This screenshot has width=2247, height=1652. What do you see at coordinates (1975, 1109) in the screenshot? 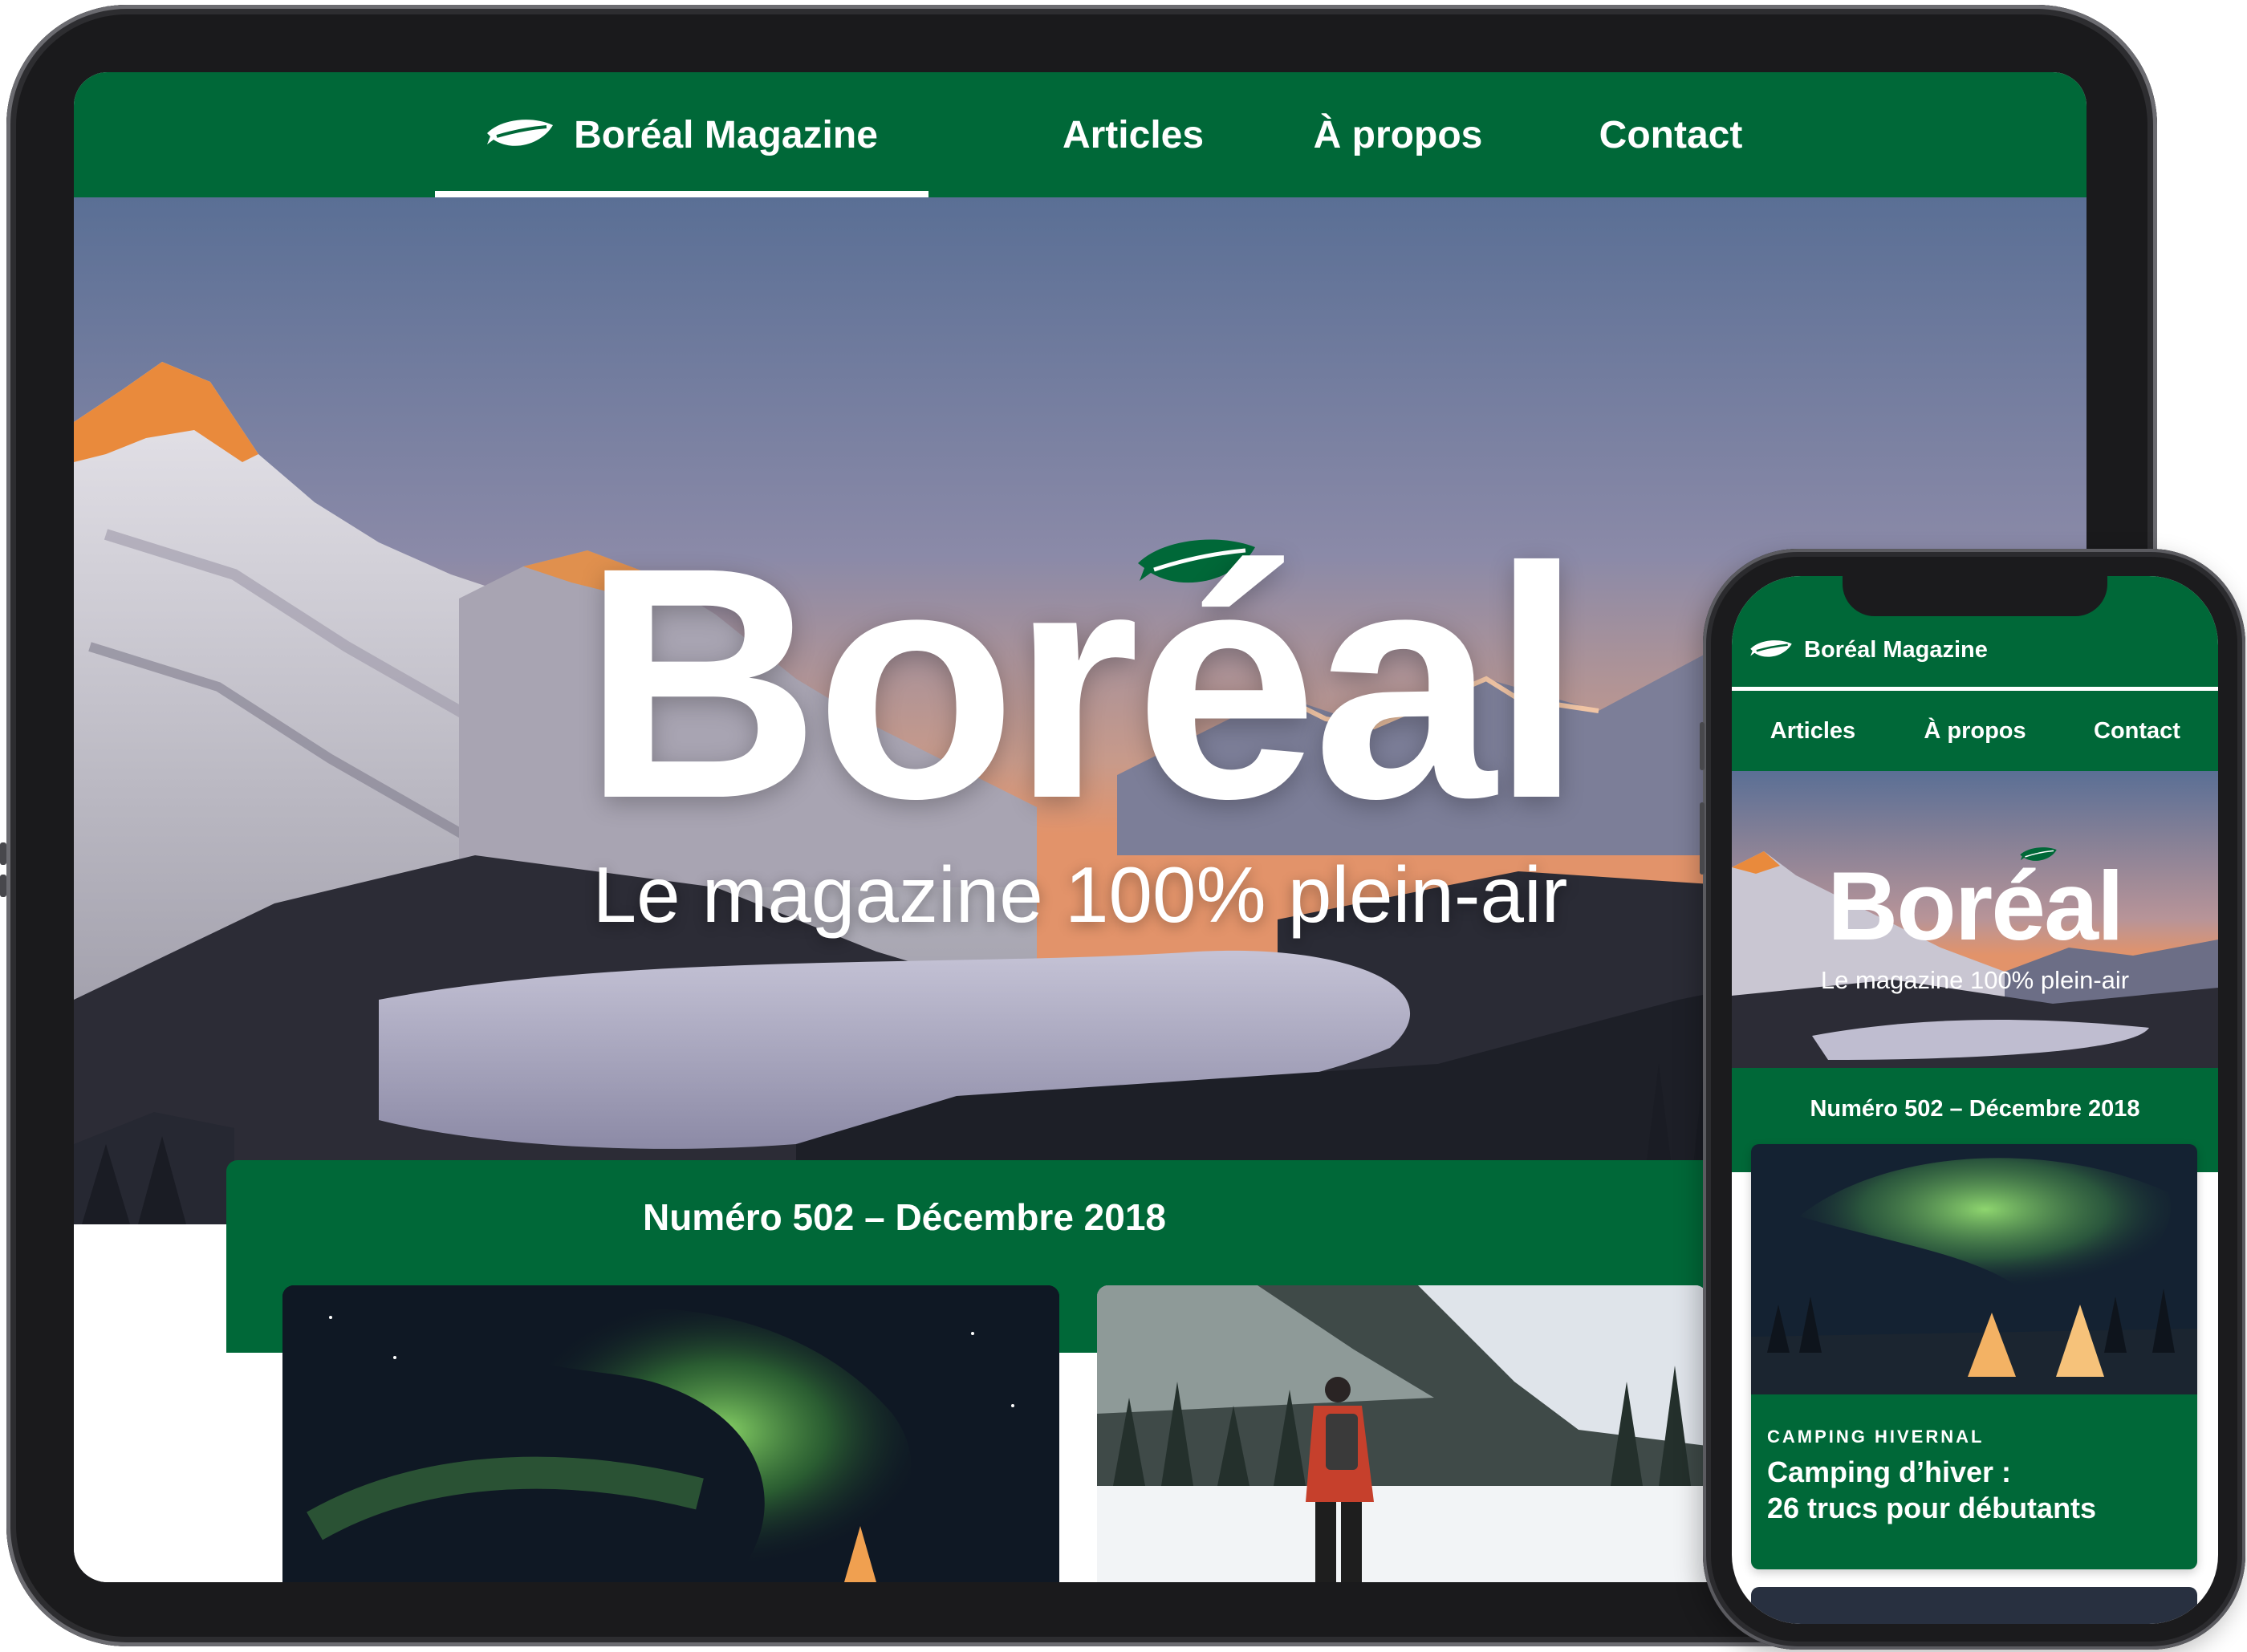
I see `phone-issue-title: Numéro 502 – Décembre 2018` at bounding box center [1975, 1109].